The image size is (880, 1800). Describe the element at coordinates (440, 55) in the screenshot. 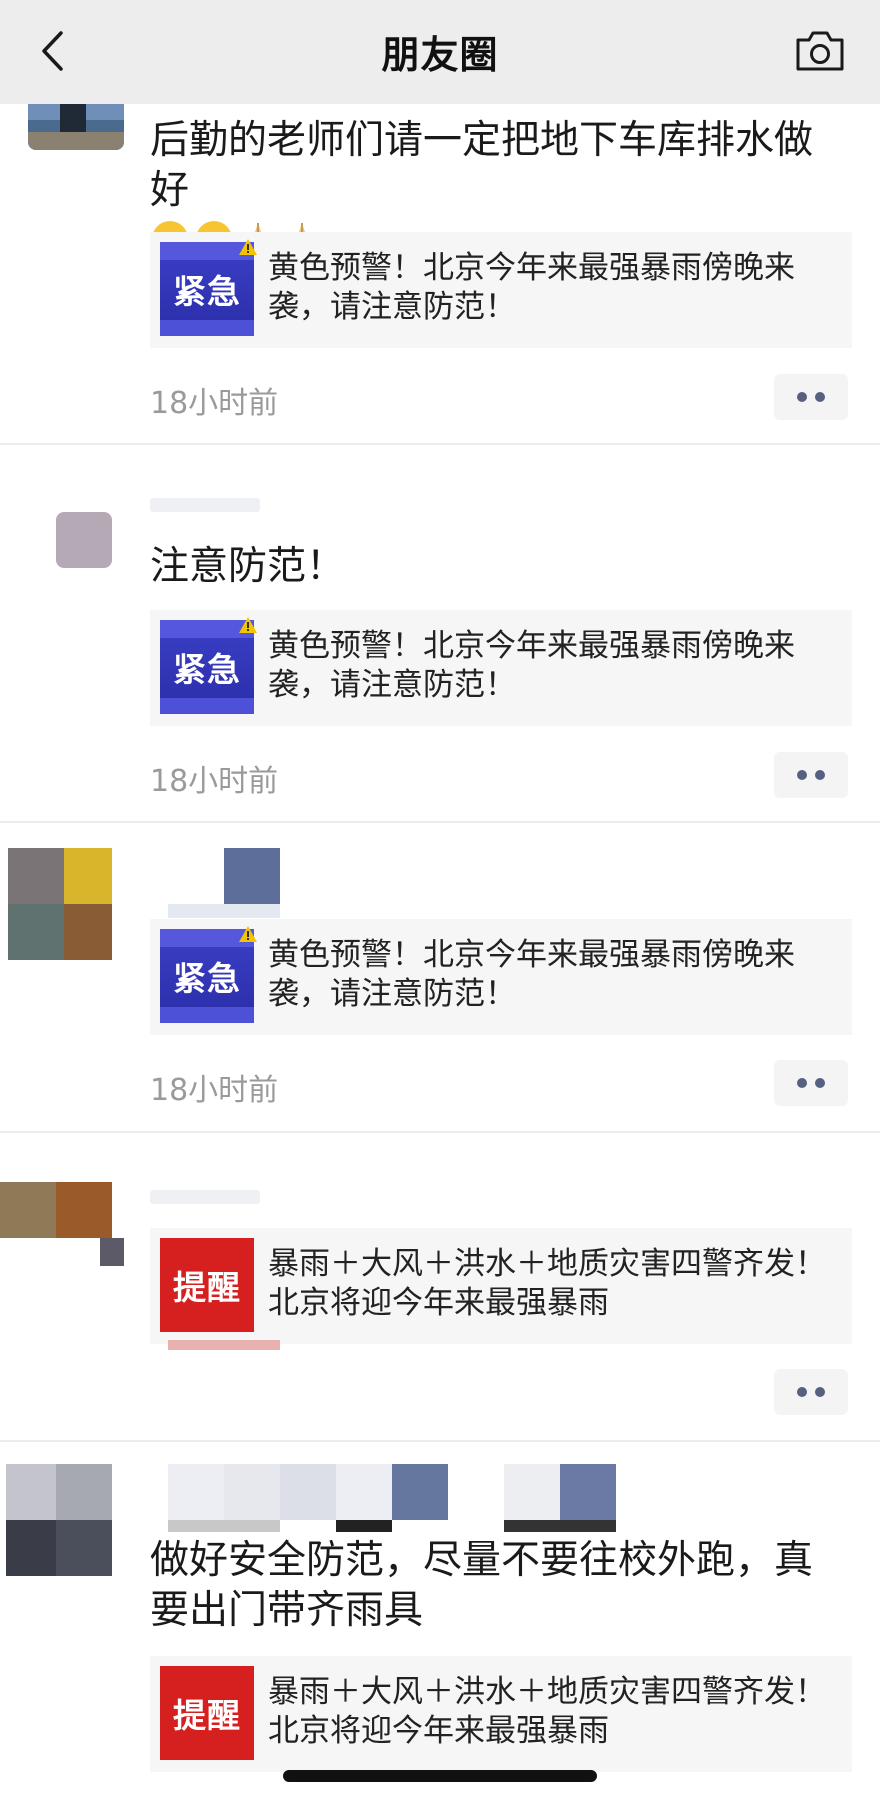

I see `page-title: 朋友圈` at that location.